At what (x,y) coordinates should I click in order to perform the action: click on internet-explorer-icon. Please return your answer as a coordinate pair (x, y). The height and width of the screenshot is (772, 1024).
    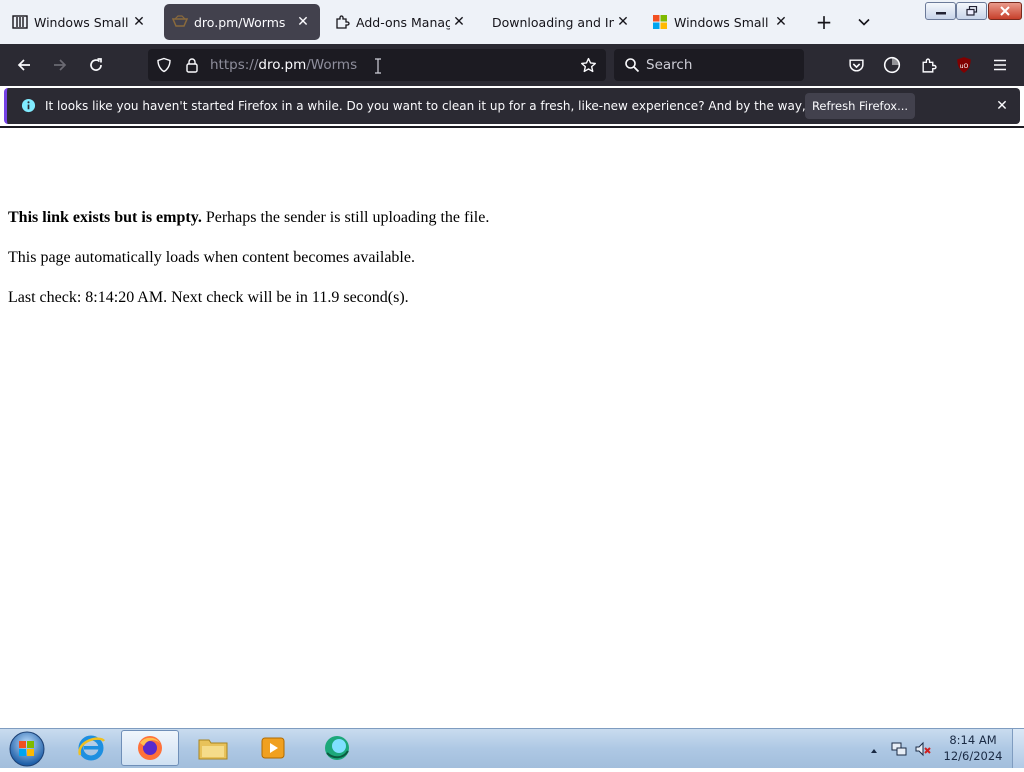
    Looking at the image, I should click on (92, 748).